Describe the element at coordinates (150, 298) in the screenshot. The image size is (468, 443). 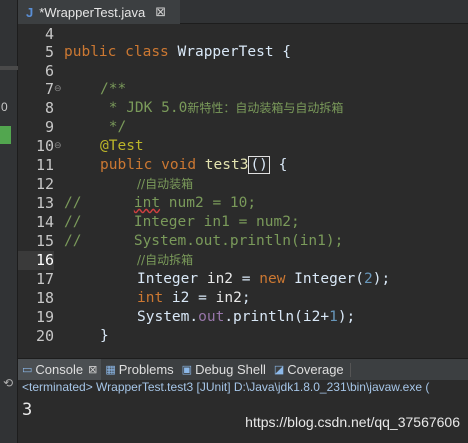
I see `keyword: int` at that location.